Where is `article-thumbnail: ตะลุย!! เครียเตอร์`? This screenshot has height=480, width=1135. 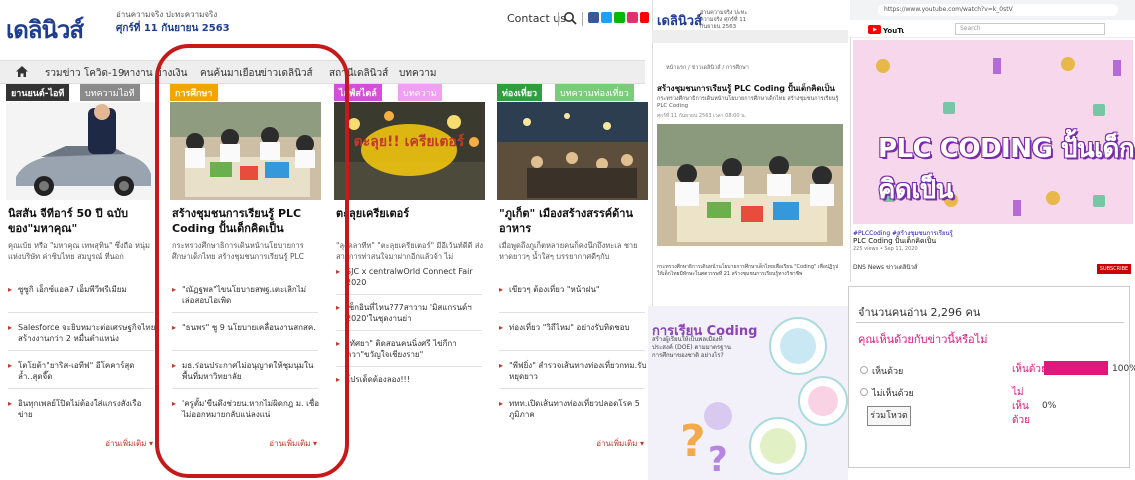 article-thumbnail: ตะลุย!! เครียเตอร์ is located at coordinates (409, 151).